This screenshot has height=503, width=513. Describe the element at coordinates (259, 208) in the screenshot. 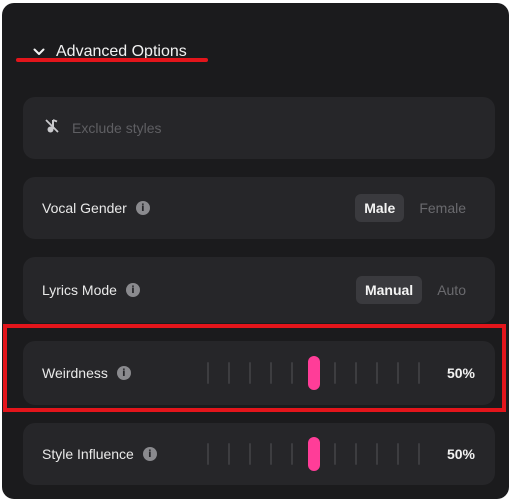

I see `vocal-gender-row: Vocal Gender i Male Female` at that location.